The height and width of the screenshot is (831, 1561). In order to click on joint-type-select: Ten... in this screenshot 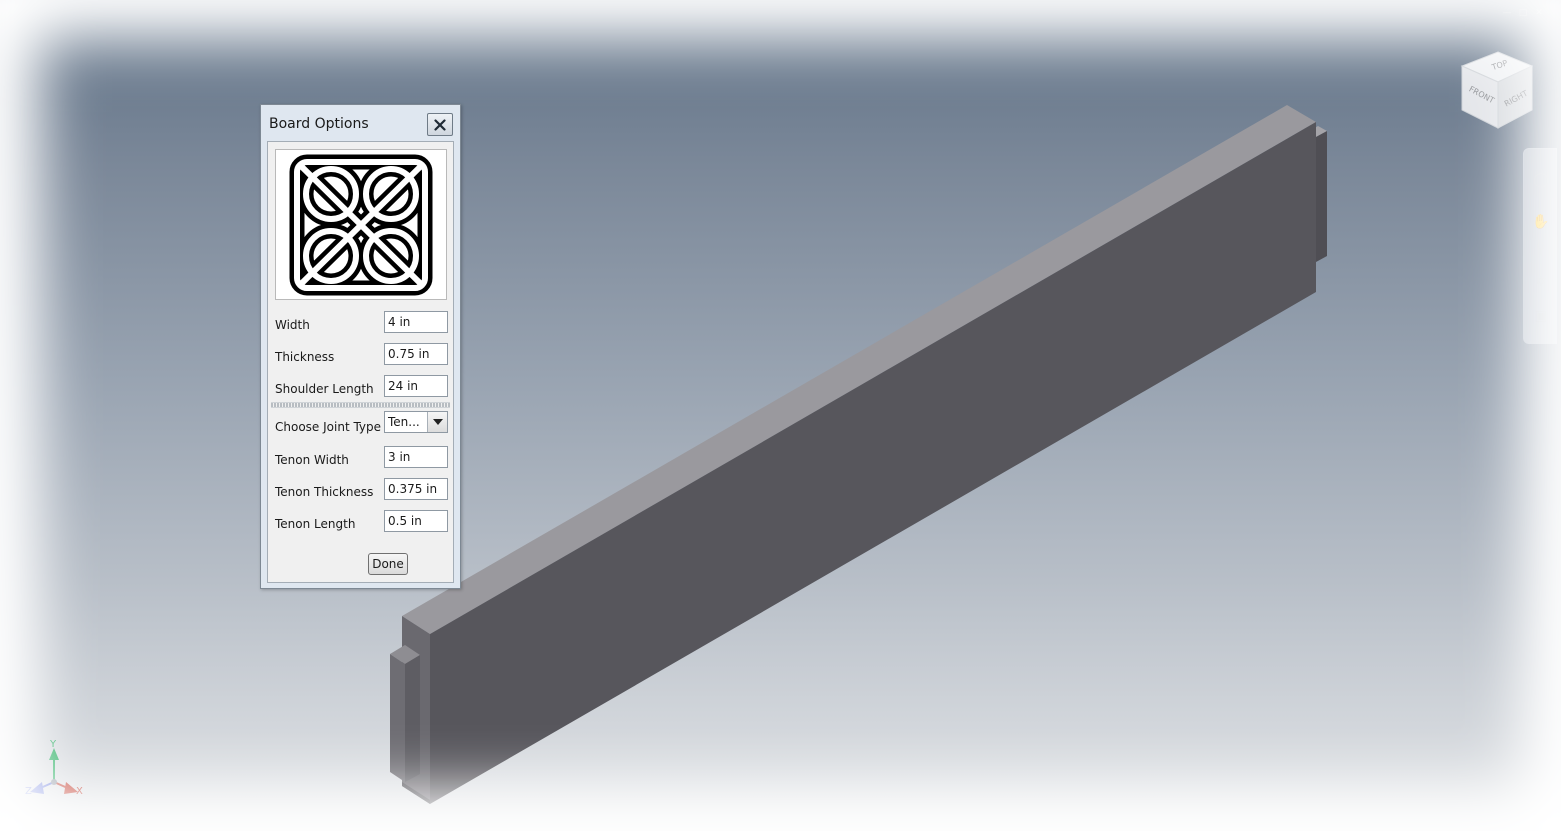, I will do `click(416, 422)`.